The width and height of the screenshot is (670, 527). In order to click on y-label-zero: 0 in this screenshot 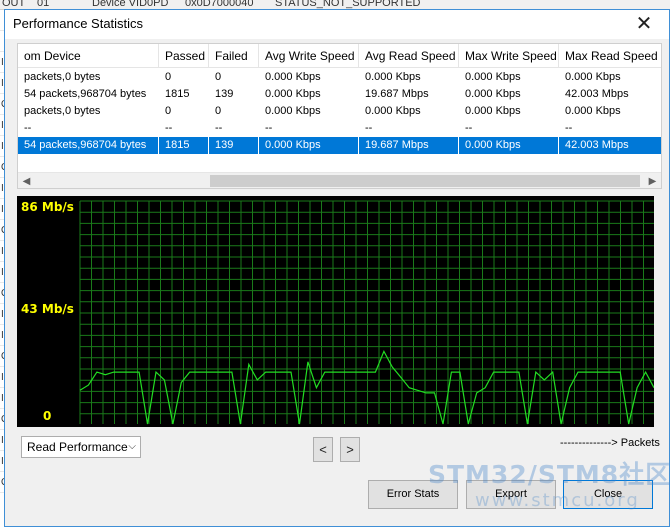, I will do `click(47, 416)`.